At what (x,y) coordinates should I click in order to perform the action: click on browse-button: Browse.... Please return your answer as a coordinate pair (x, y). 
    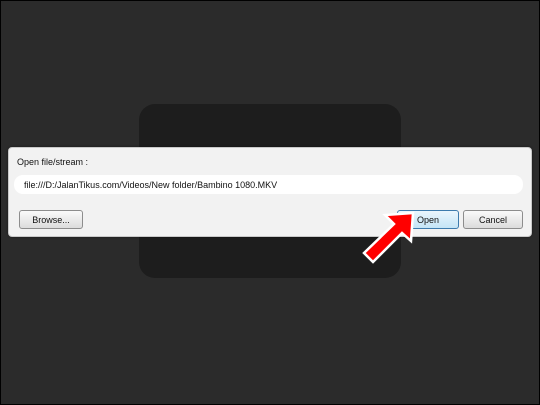
    Looking at the image, I should click on (51, 219).